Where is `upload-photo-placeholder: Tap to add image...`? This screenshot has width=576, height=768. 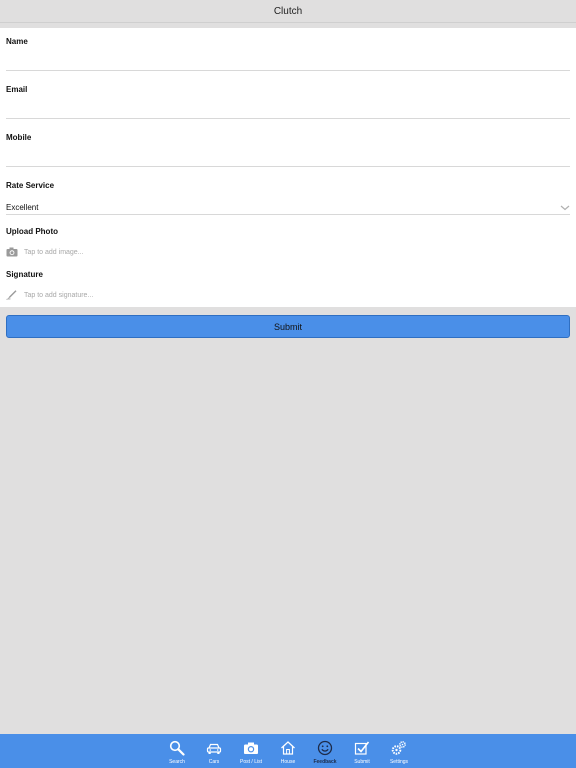
upload-photo-placeholder: Tap to add image... is located at coordinates (54, 252).